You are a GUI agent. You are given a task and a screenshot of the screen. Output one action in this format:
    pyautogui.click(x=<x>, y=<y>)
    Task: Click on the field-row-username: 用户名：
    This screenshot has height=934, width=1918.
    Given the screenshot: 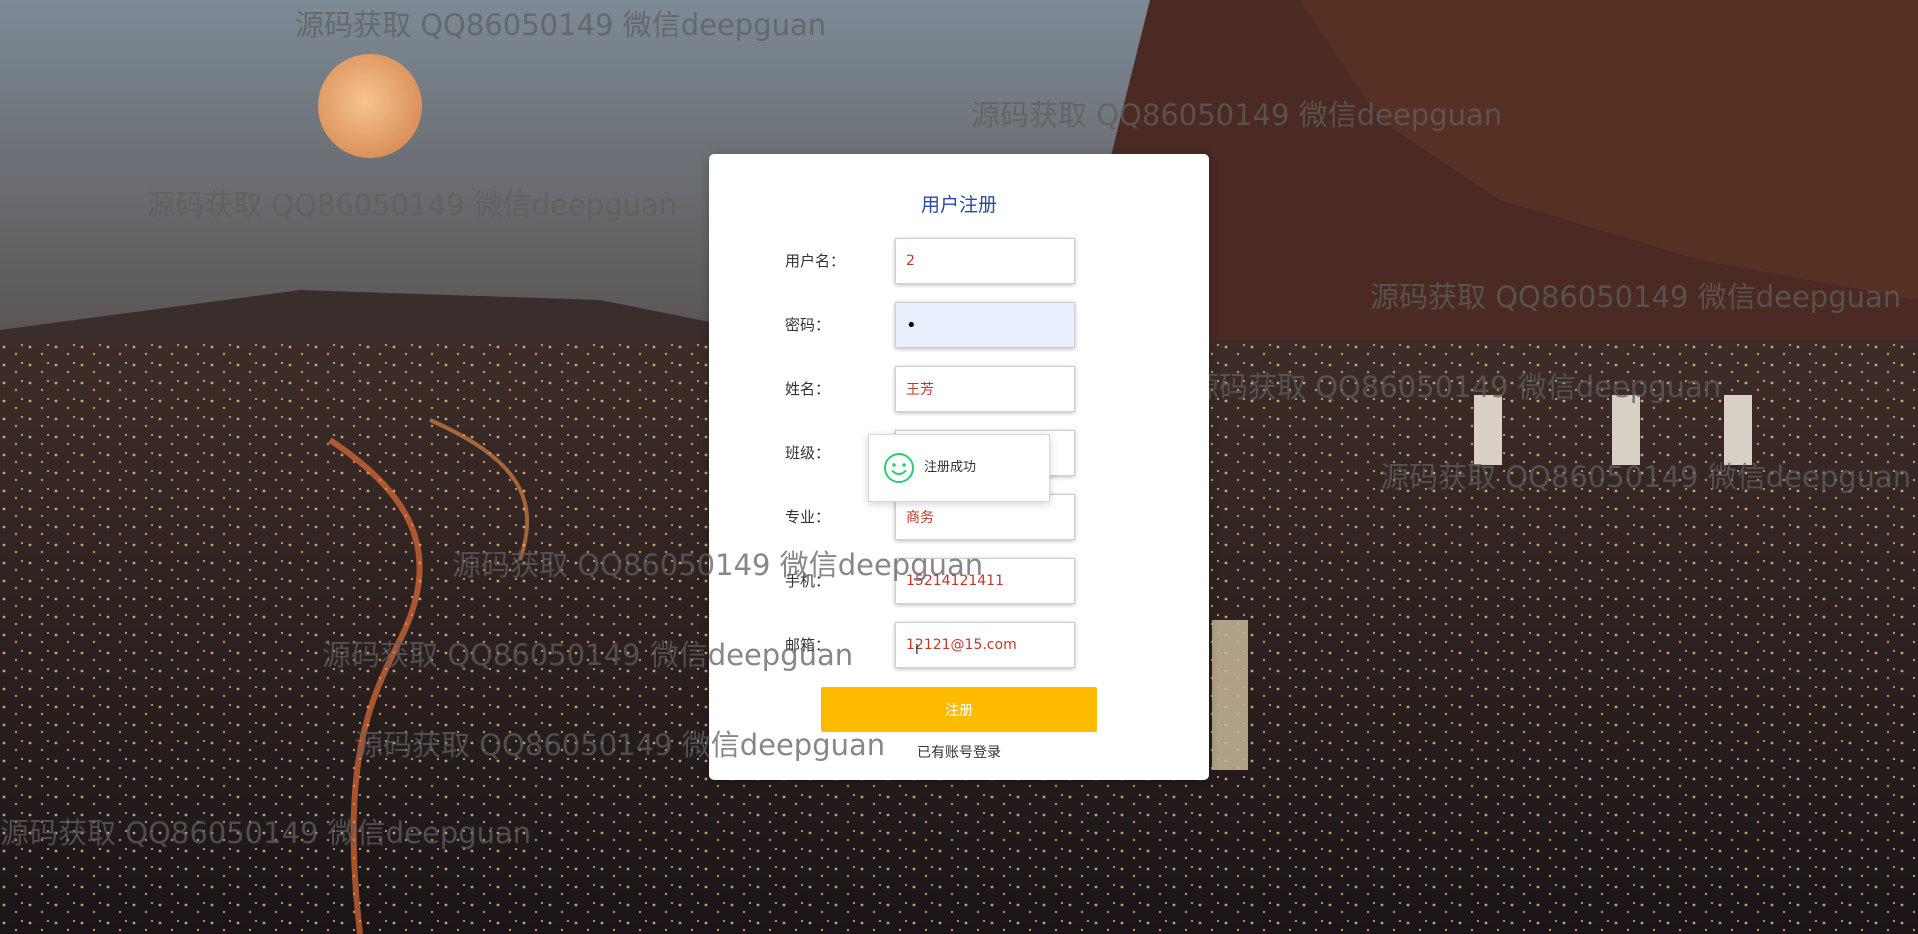 What is the action you would take?
    pyautogui.click(x=959, y=261)
    